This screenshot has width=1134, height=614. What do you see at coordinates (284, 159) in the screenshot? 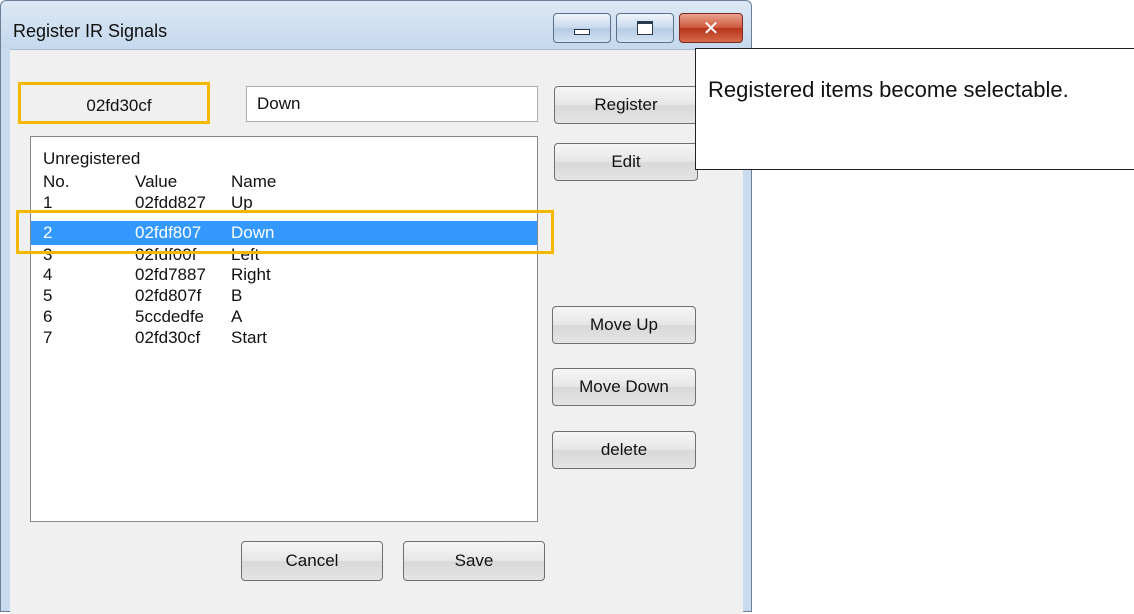
I see `list-section-label: Unregistered` at bounding box center [284, 159].